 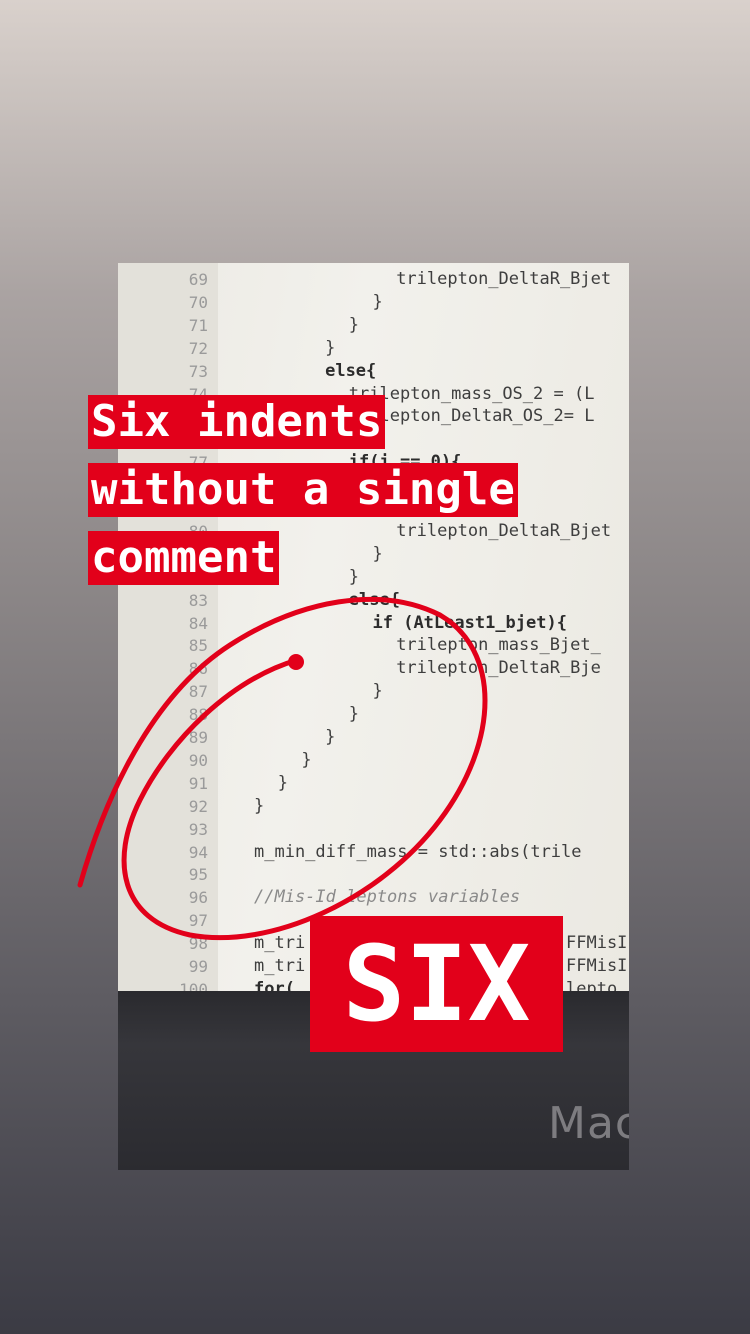 What do you see at coordinates (198, 715) in the screenshot?
I see `line-number: 88` at bounding box center [198, 715].